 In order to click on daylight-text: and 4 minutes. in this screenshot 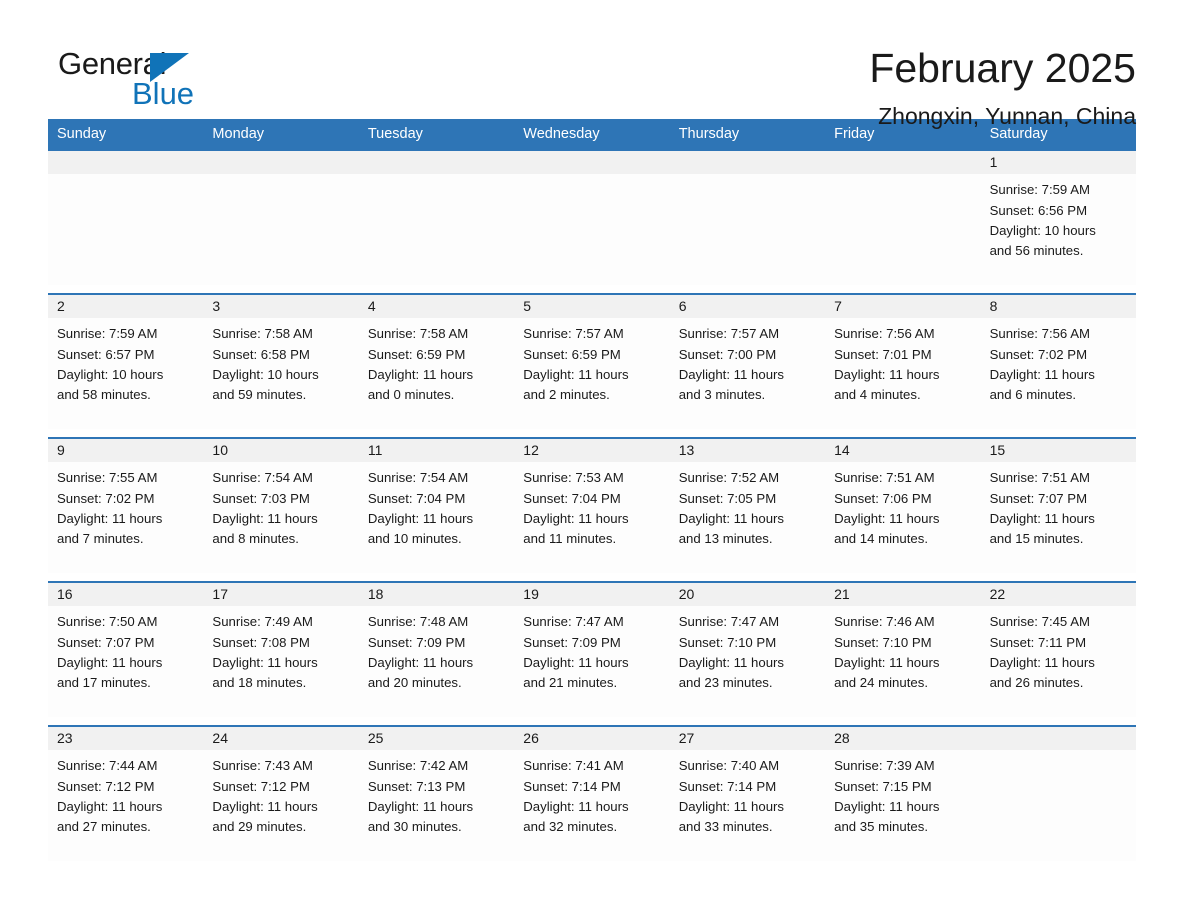, I will do `click(877, 395)`.